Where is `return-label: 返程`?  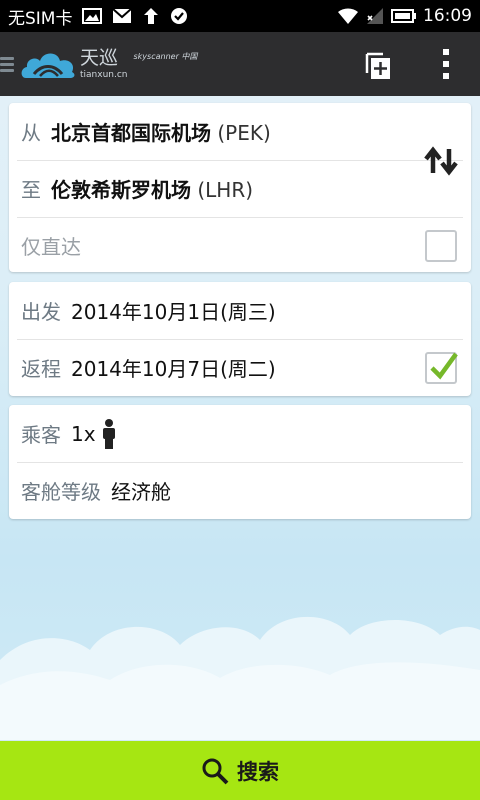
return-label: 返程 is located at coordinates (41, 369).